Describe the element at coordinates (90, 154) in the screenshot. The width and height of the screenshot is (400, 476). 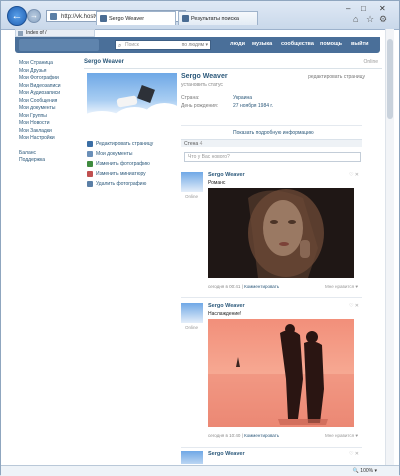
I see `document-icon` at that location.